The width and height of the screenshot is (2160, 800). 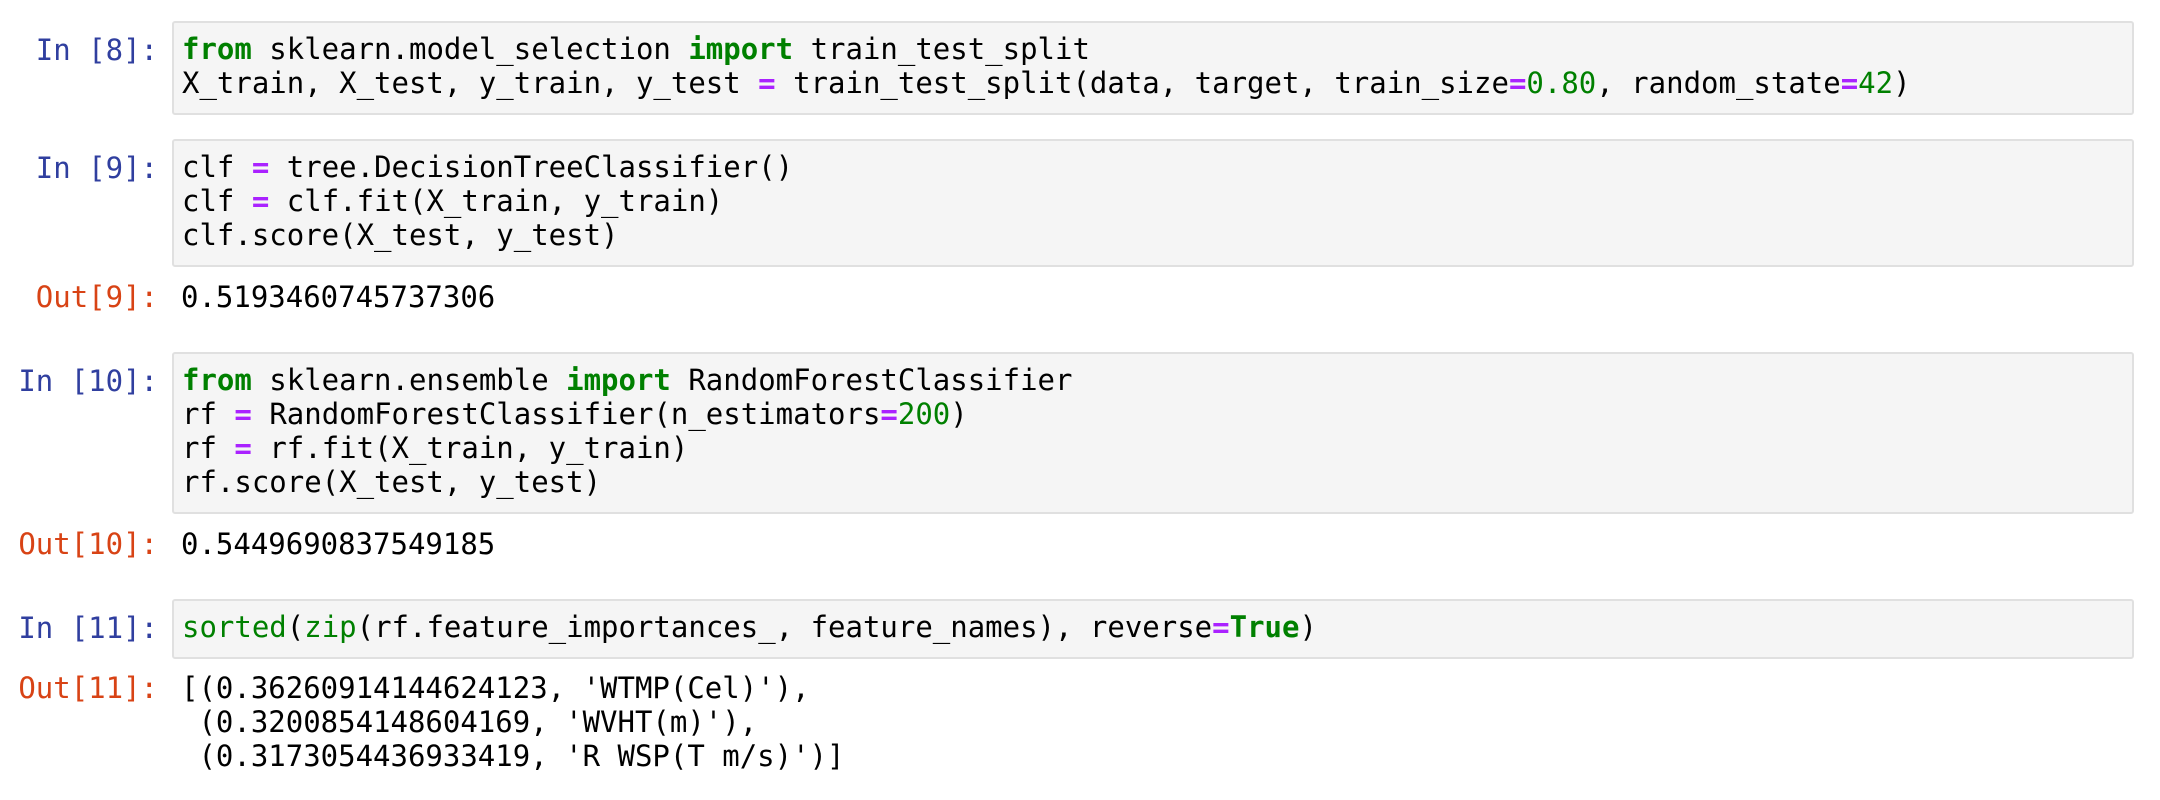 I want to click on code-token: 200, so click(x=924, y=414).